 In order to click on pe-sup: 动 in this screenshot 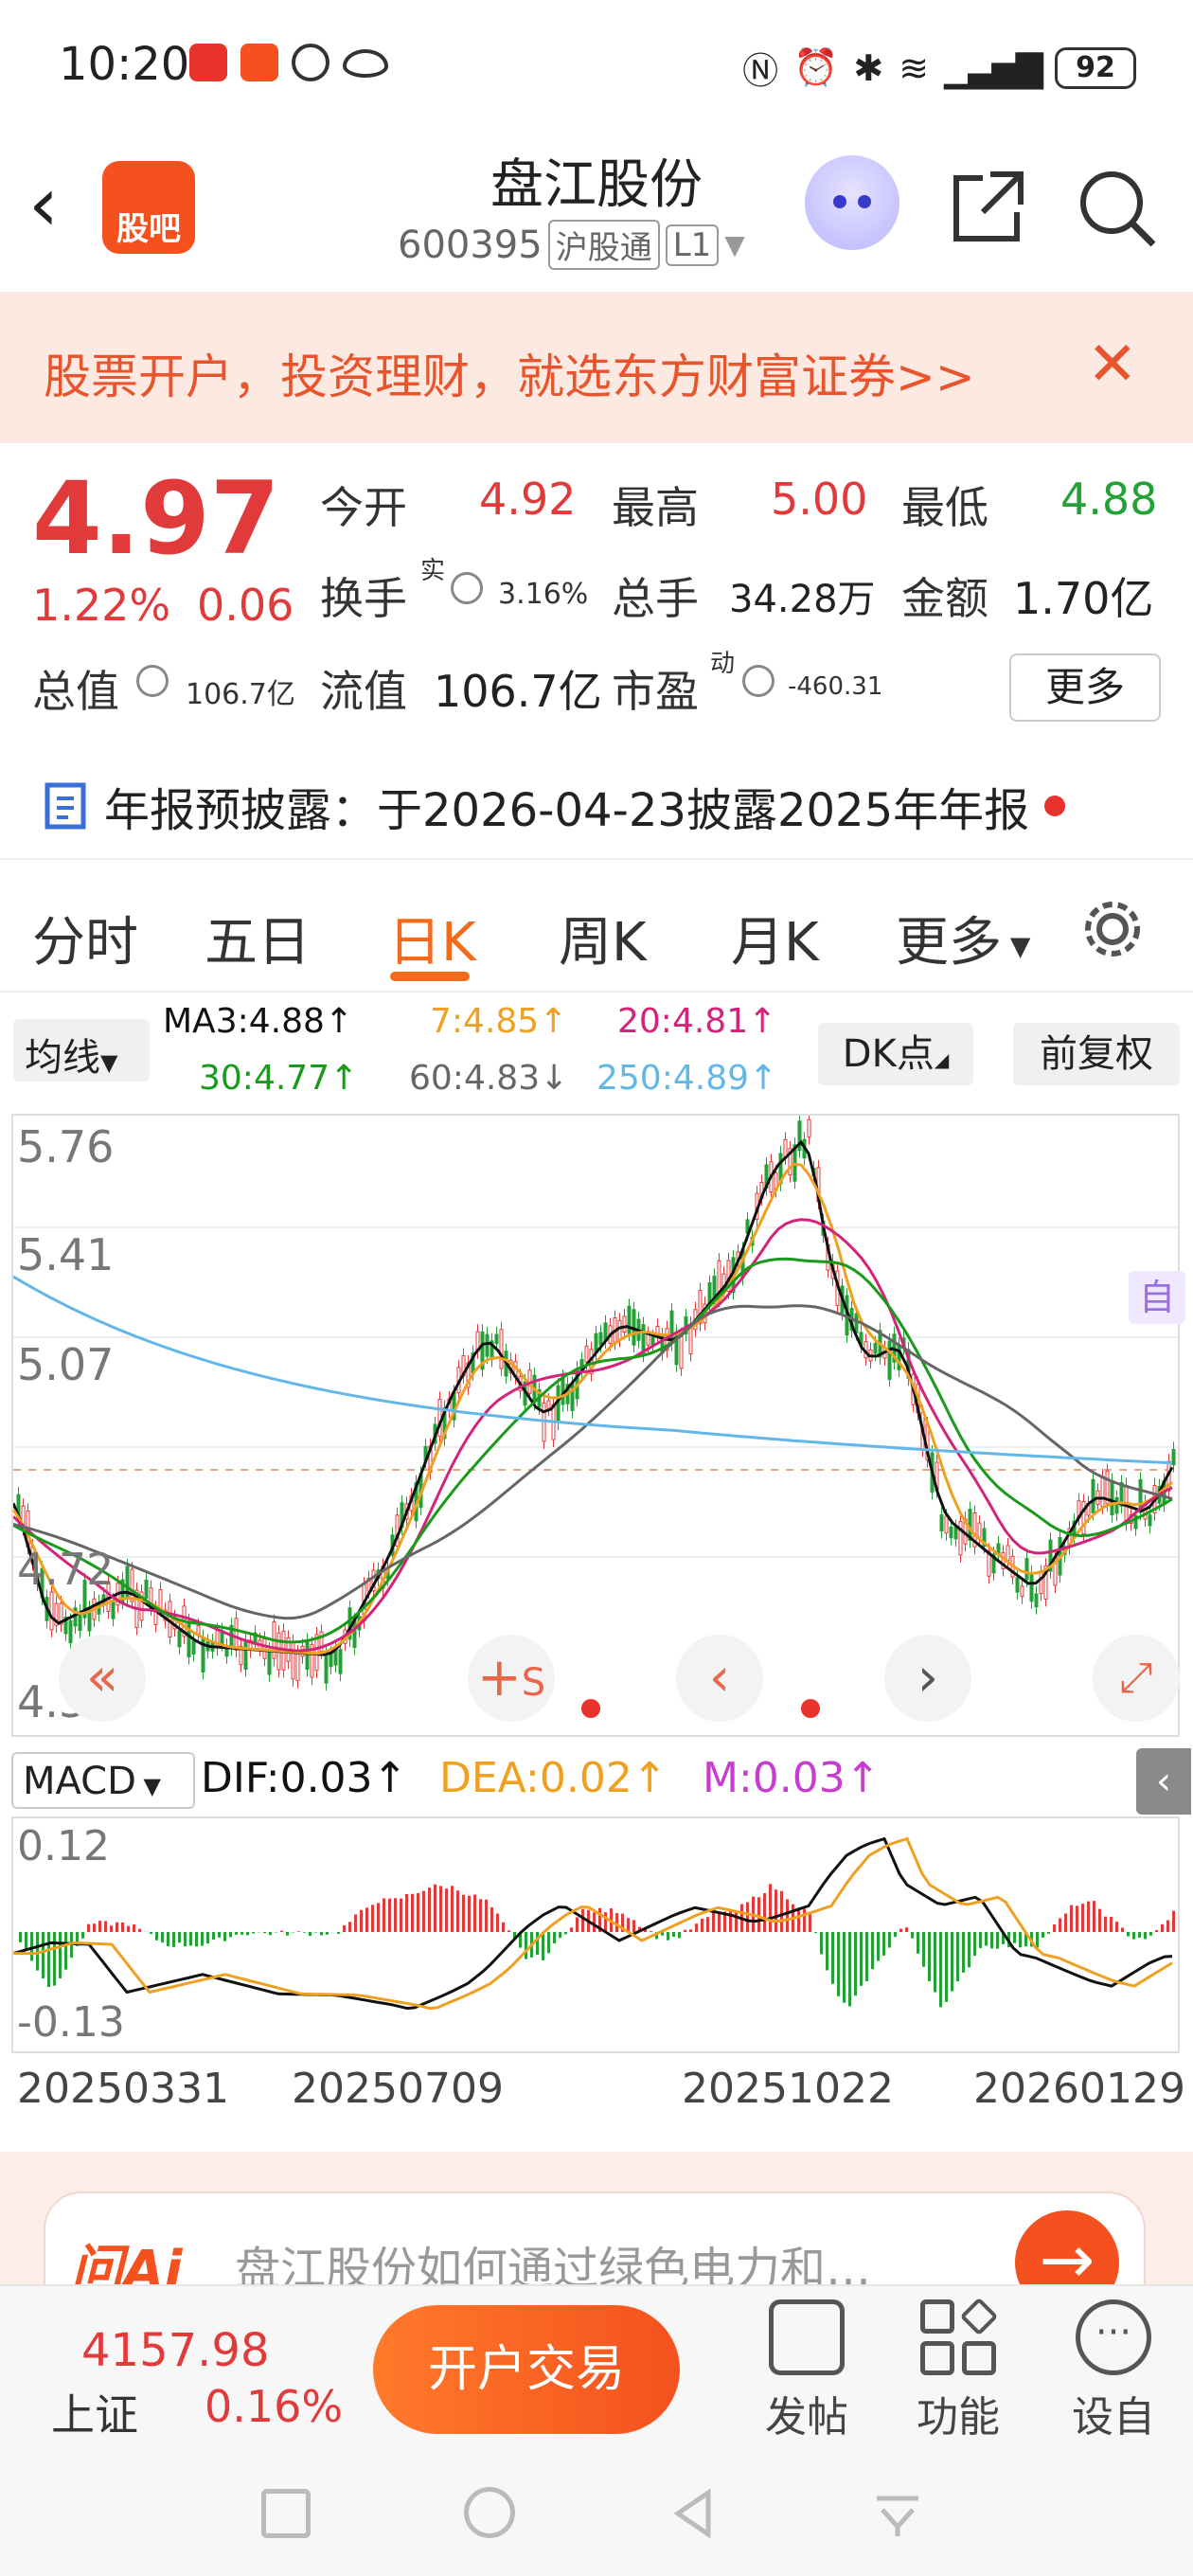, I will do `click(723, 664)`.